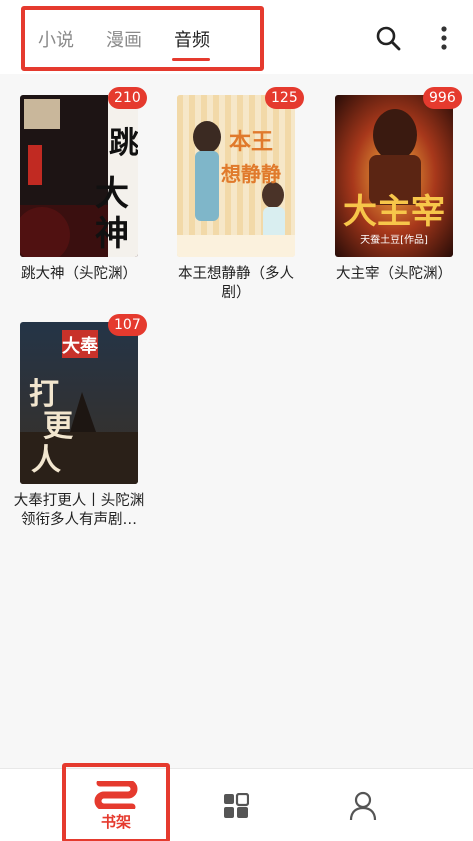  I want to click on book-cover: 大奉 打 更 人, so click(79, 403).